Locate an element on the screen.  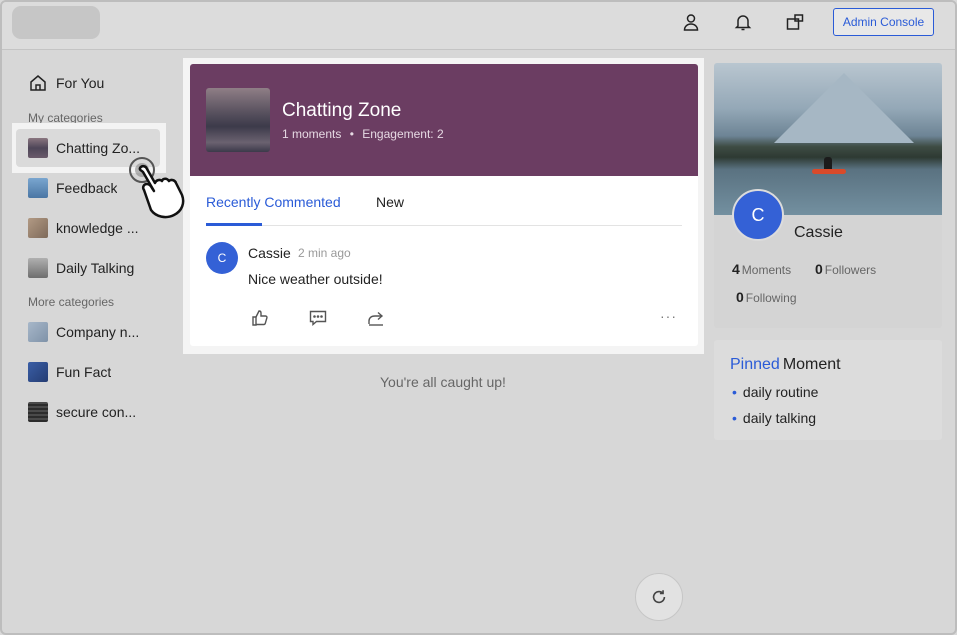
stat-moments: 4 Moments is located at coordinates (761, 269).